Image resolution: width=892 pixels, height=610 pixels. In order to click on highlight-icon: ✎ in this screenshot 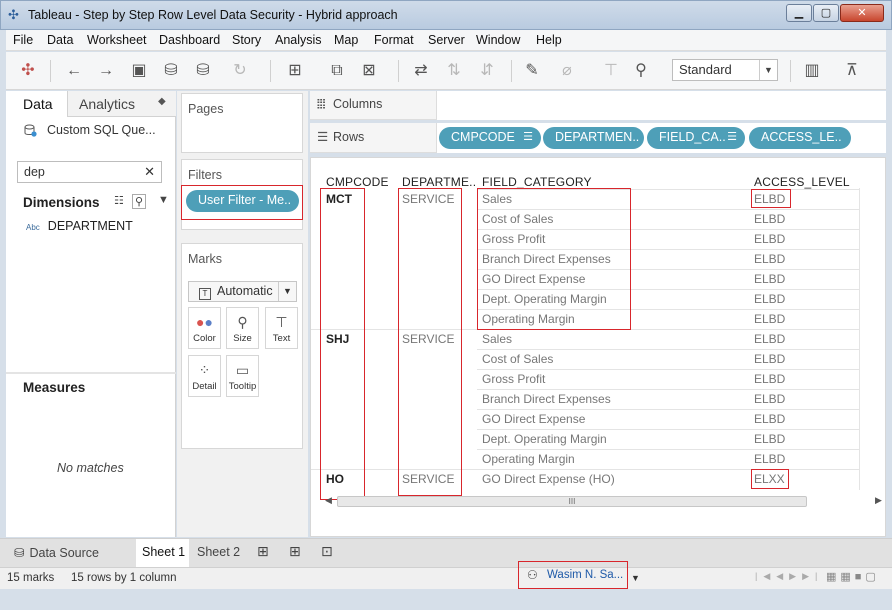, I will do `click(532, 71)`.